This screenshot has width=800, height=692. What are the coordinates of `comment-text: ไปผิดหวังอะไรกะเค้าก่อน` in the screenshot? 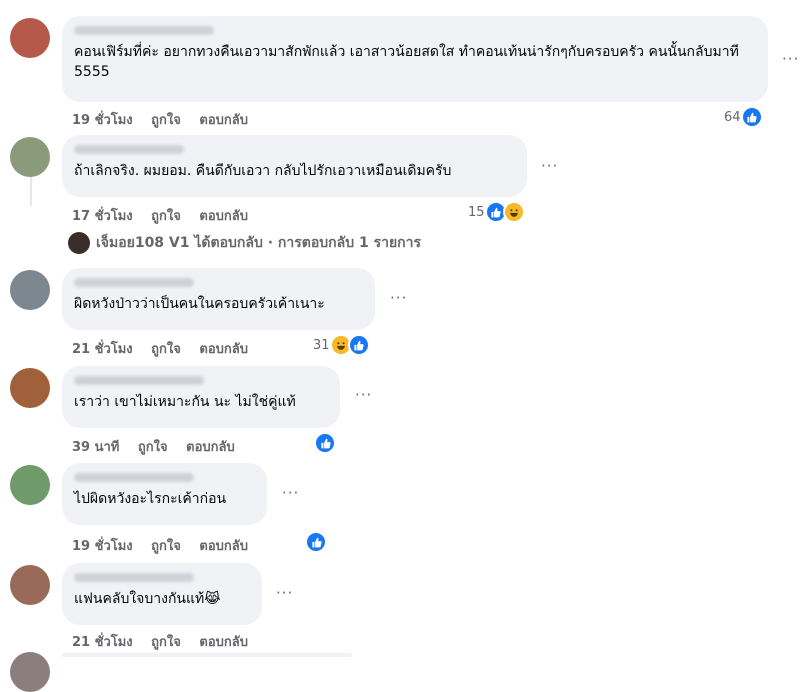 It's located at (150, 499).